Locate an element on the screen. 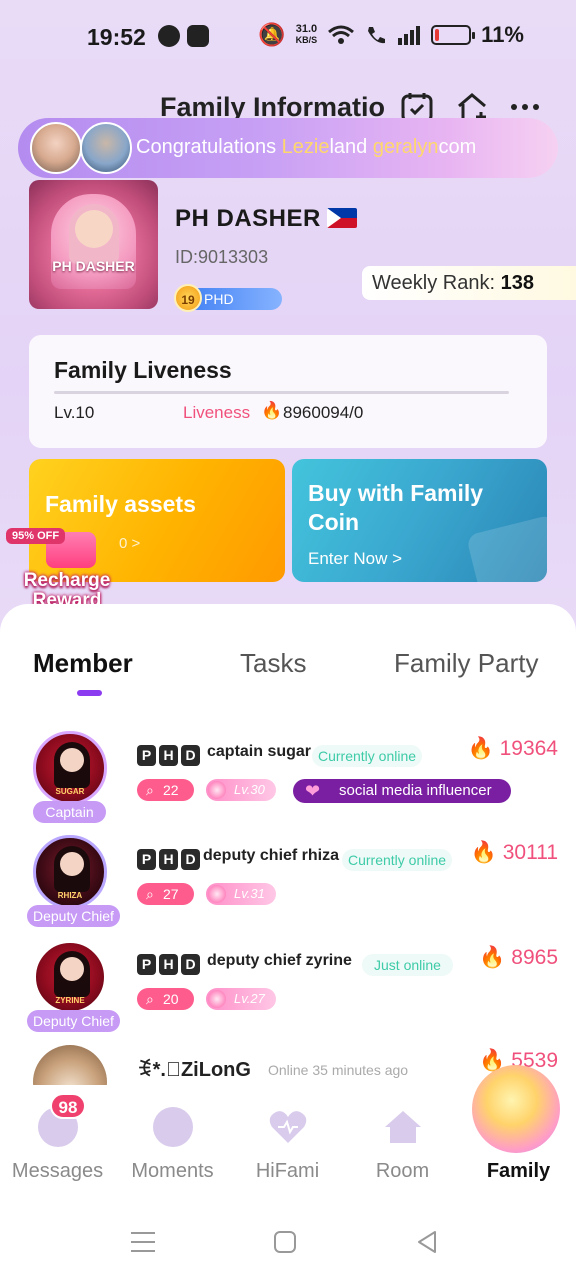  banner-text: Congratulations Lezieland geralyncom is located at coordinates (331, 147).